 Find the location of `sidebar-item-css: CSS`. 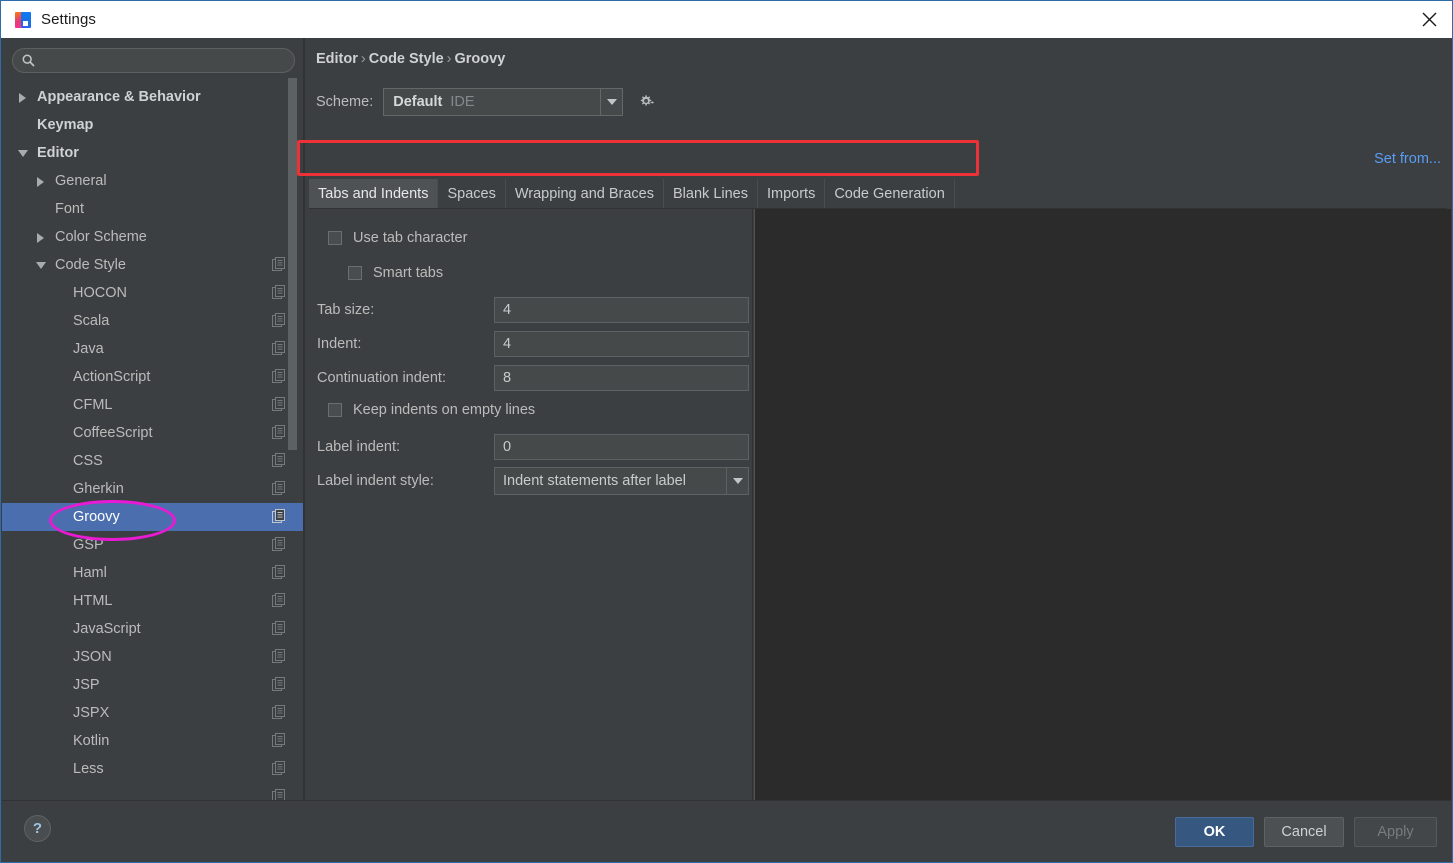

sidebar-item-css: CSS is located at coordinates (152, 461).